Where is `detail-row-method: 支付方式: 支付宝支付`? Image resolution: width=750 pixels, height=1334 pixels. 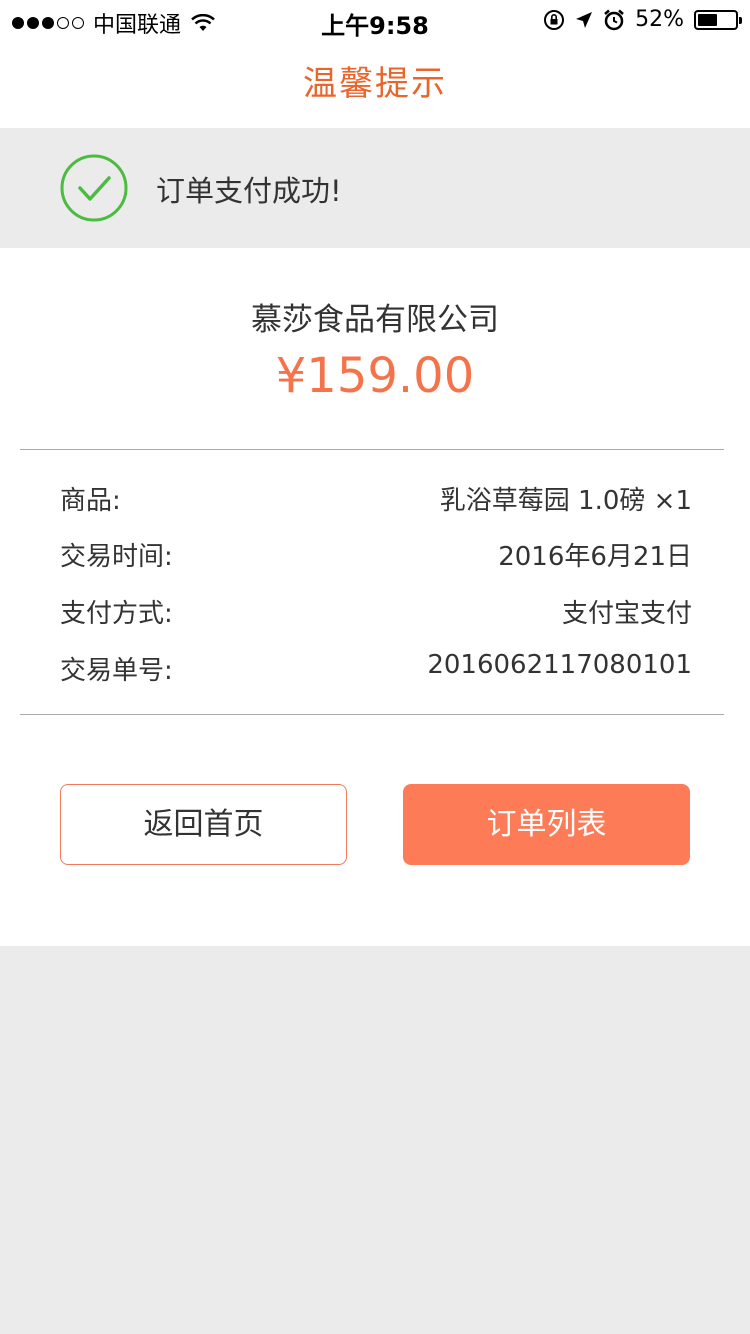 detail-row-method: 支付方式: 支付宝支付 is located at coordinates (376, 613).